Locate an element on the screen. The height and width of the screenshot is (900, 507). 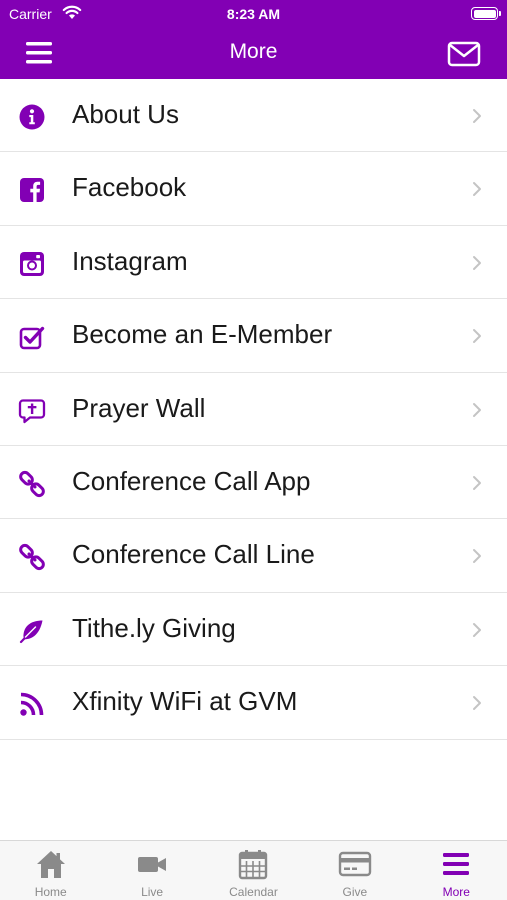
page-title: More is located at coordinates (253, 51).